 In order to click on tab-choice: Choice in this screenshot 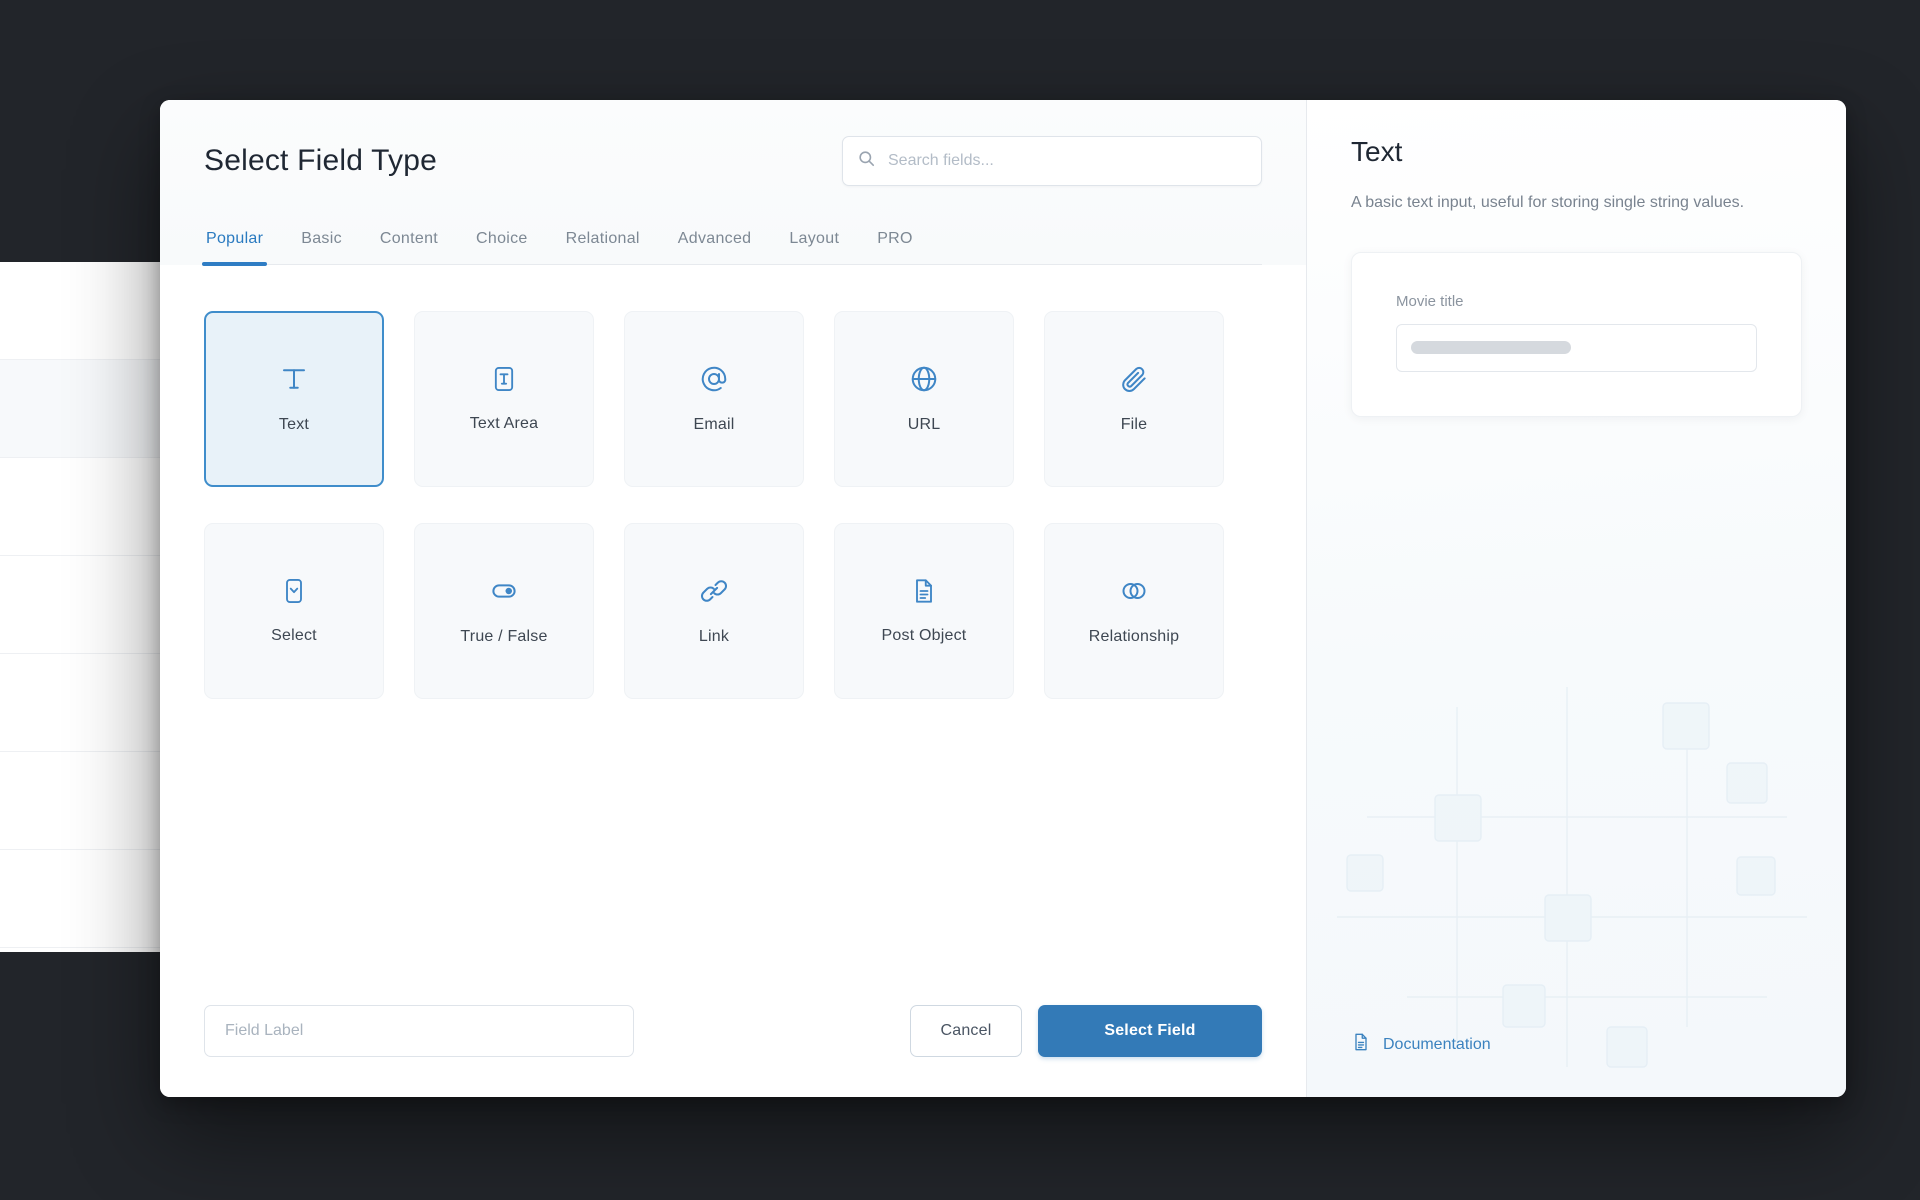, I will do `click(502, 247)`.